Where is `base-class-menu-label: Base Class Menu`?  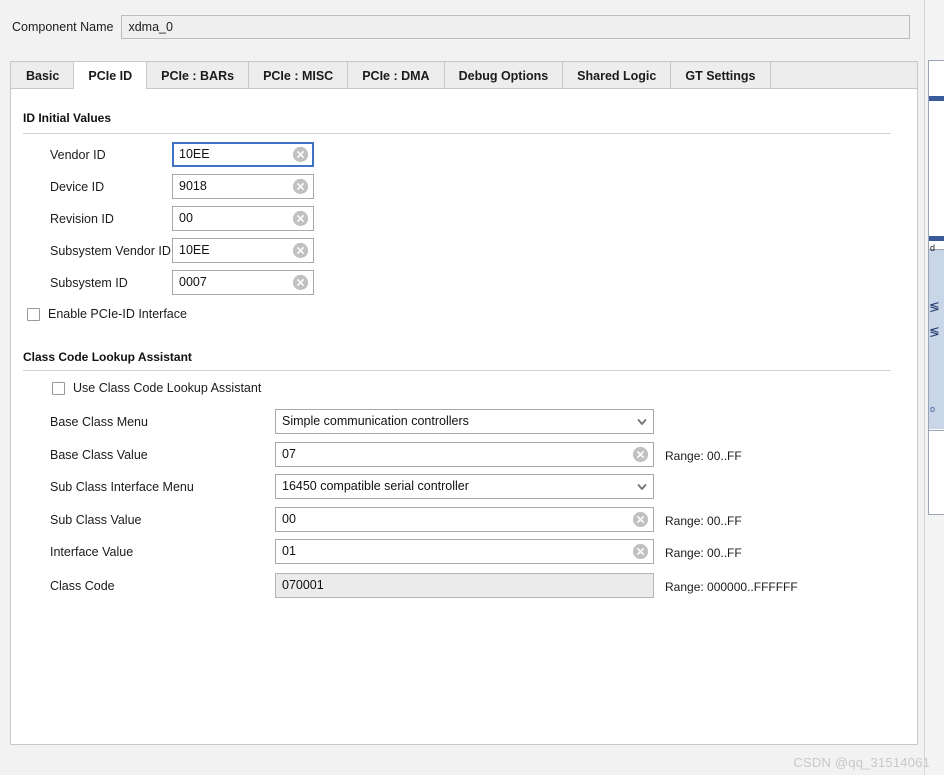 base-class-menu-label: Base Class Menu is located at coordinates (99, 422).